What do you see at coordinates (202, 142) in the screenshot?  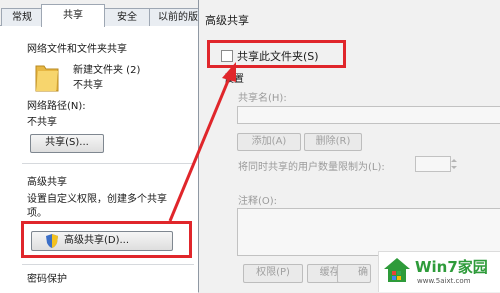 I see `red-arrow-icon` at bounding box center [202, 142].